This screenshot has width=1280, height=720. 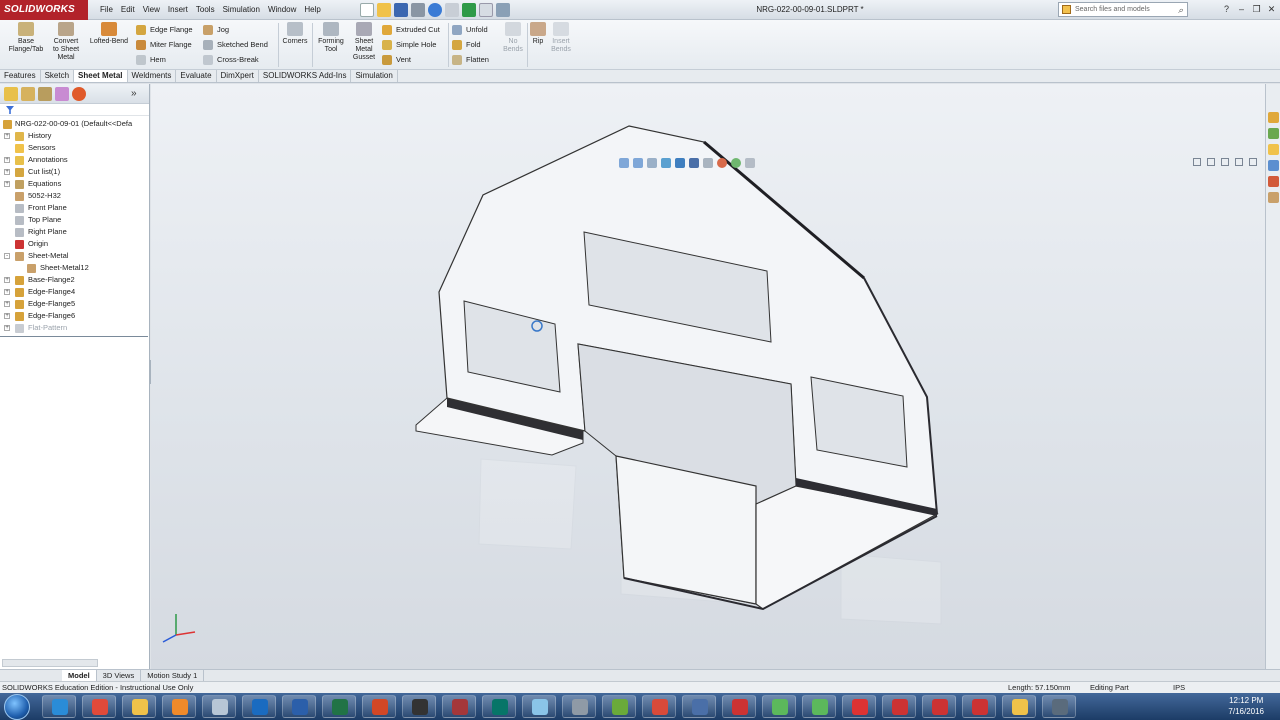 What do you see at coordinates (476, 29) in the screenshot?
I see `unfold-button: Unfold` at bounding box center [476, 29].